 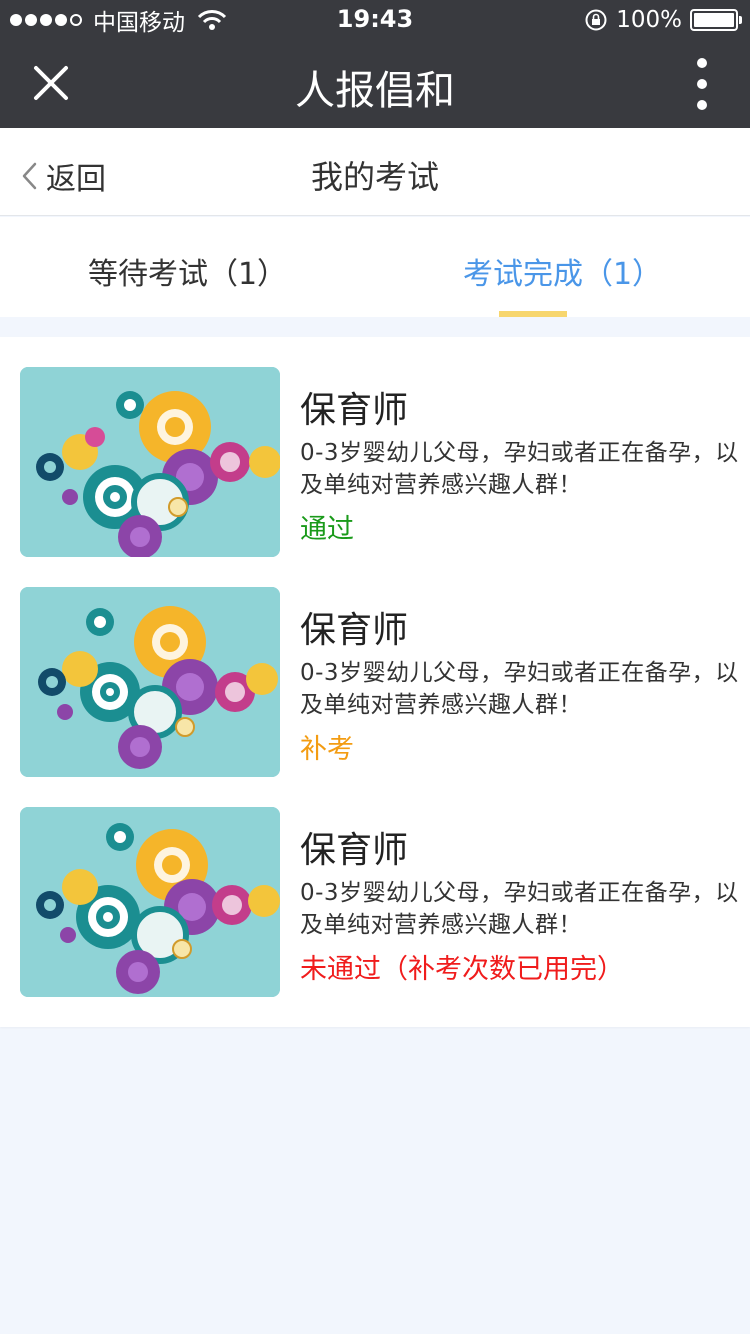 What do you see at coordinates (327, 749) in the screenshot?
I see `exam-status: 补考` at bounding box center [327, 749].